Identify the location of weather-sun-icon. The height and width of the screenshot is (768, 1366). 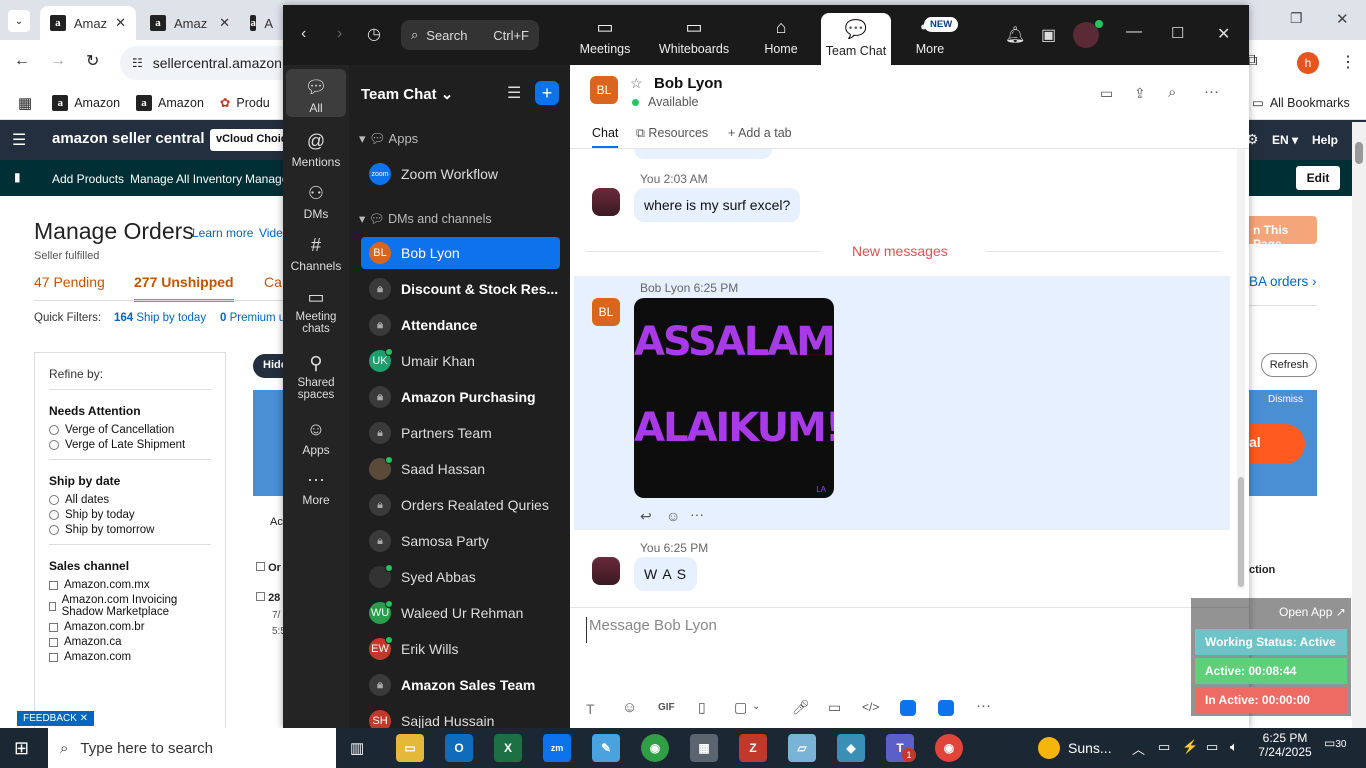
(1049, 748).